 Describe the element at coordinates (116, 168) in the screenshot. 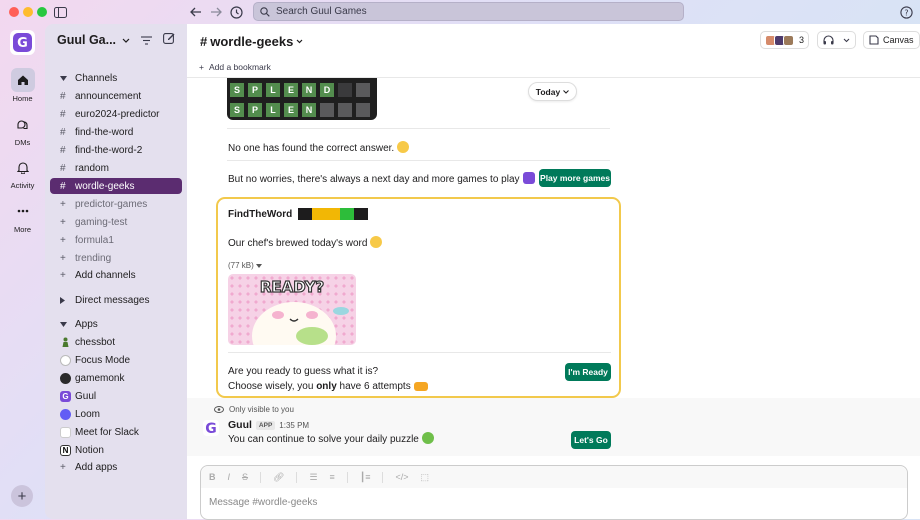

I see `sidebar-channel-random: # random` at that location.